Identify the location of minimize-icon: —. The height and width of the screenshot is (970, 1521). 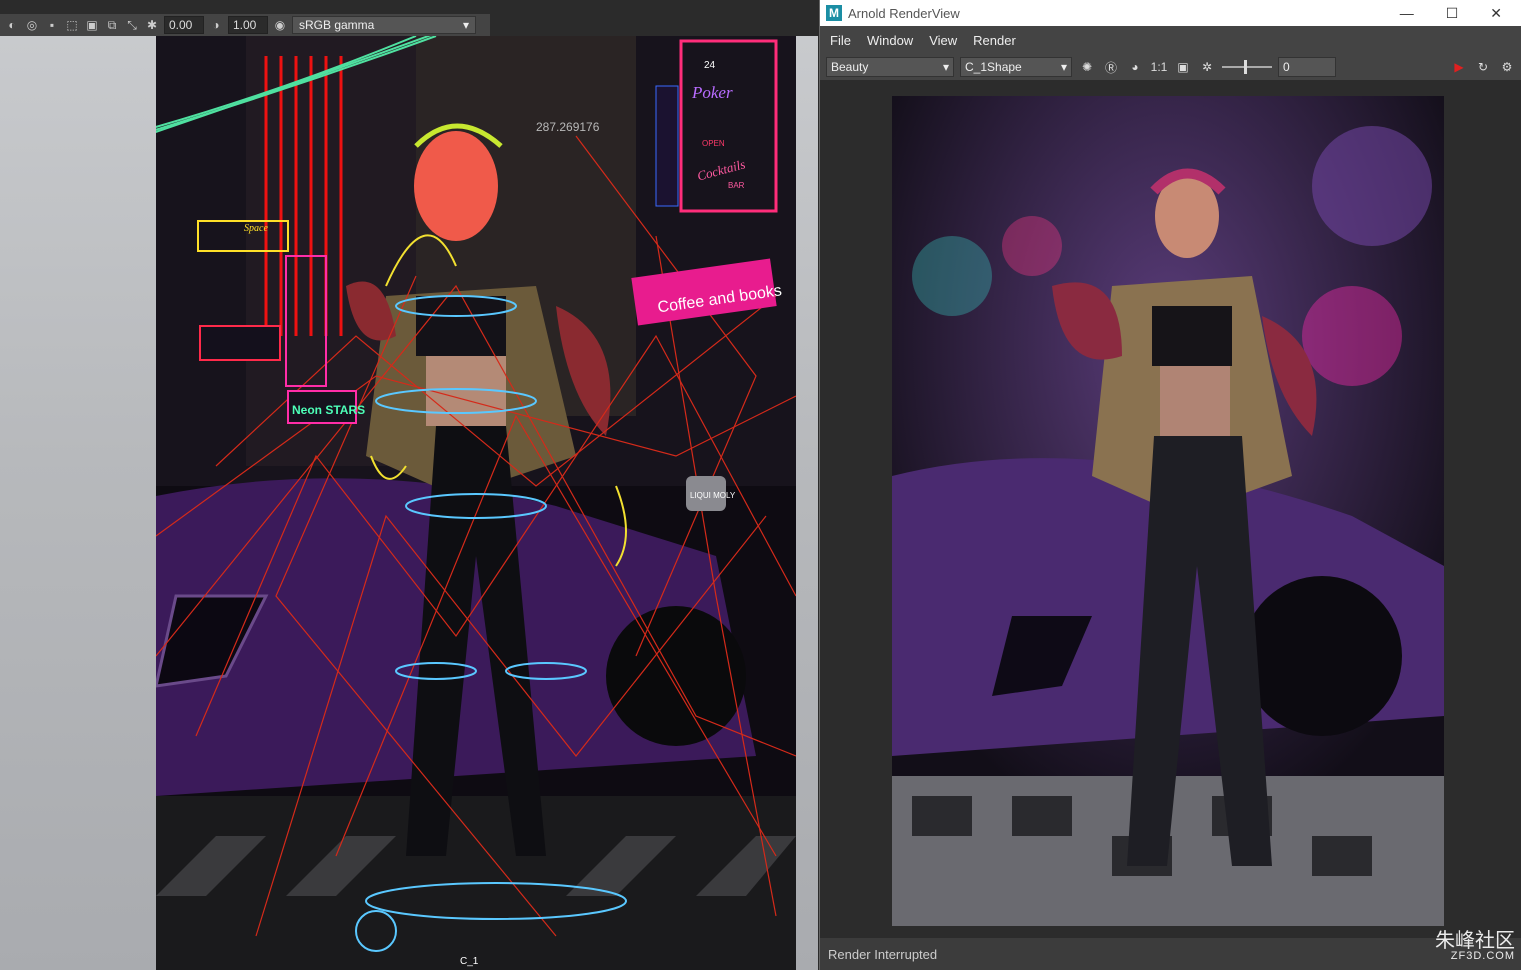
(1407, 13).